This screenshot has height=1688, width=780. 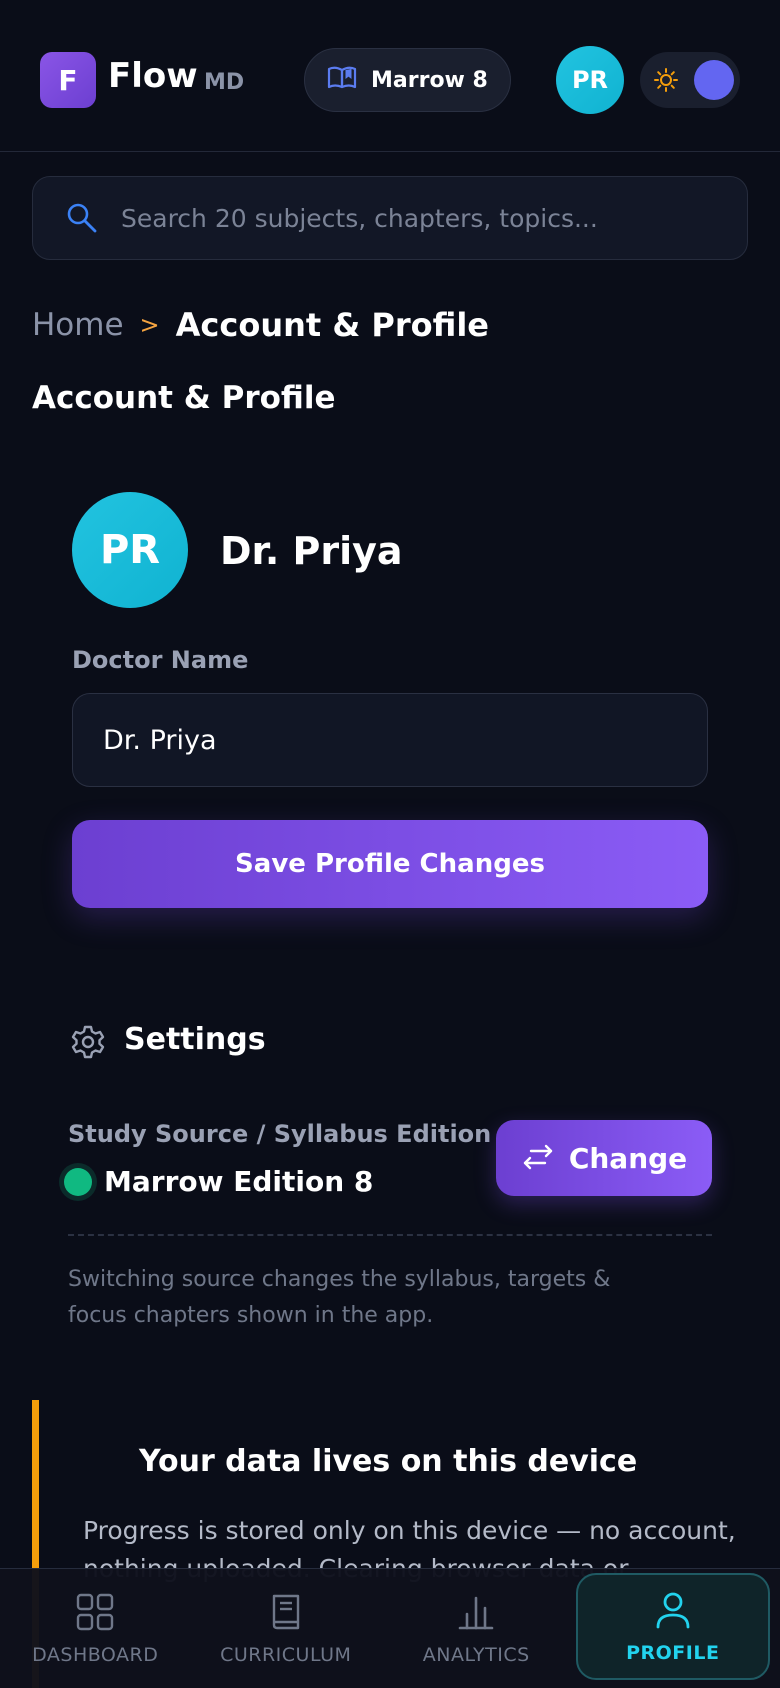 I want to click on search-bar, so click(x=390, y=218).